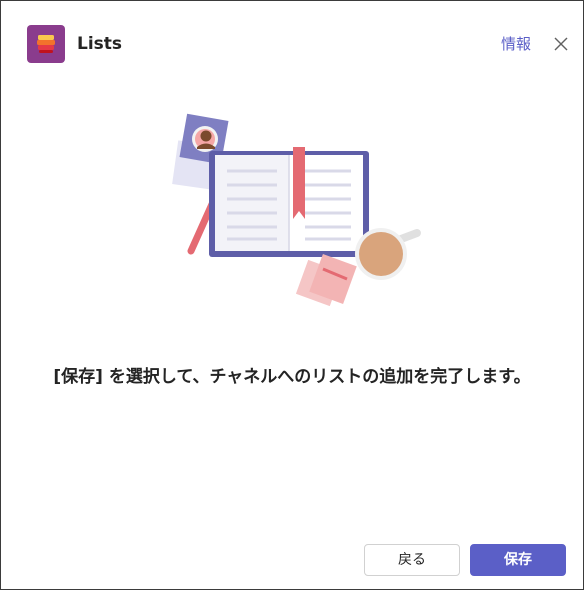 The height and width of the screenshot is (590, 584). Describe the element at coordinates (292, 377) in the screenshot. I see `completion-message: [保存] を選択して、チャネルへのリストの追加を完了します。` at that location.